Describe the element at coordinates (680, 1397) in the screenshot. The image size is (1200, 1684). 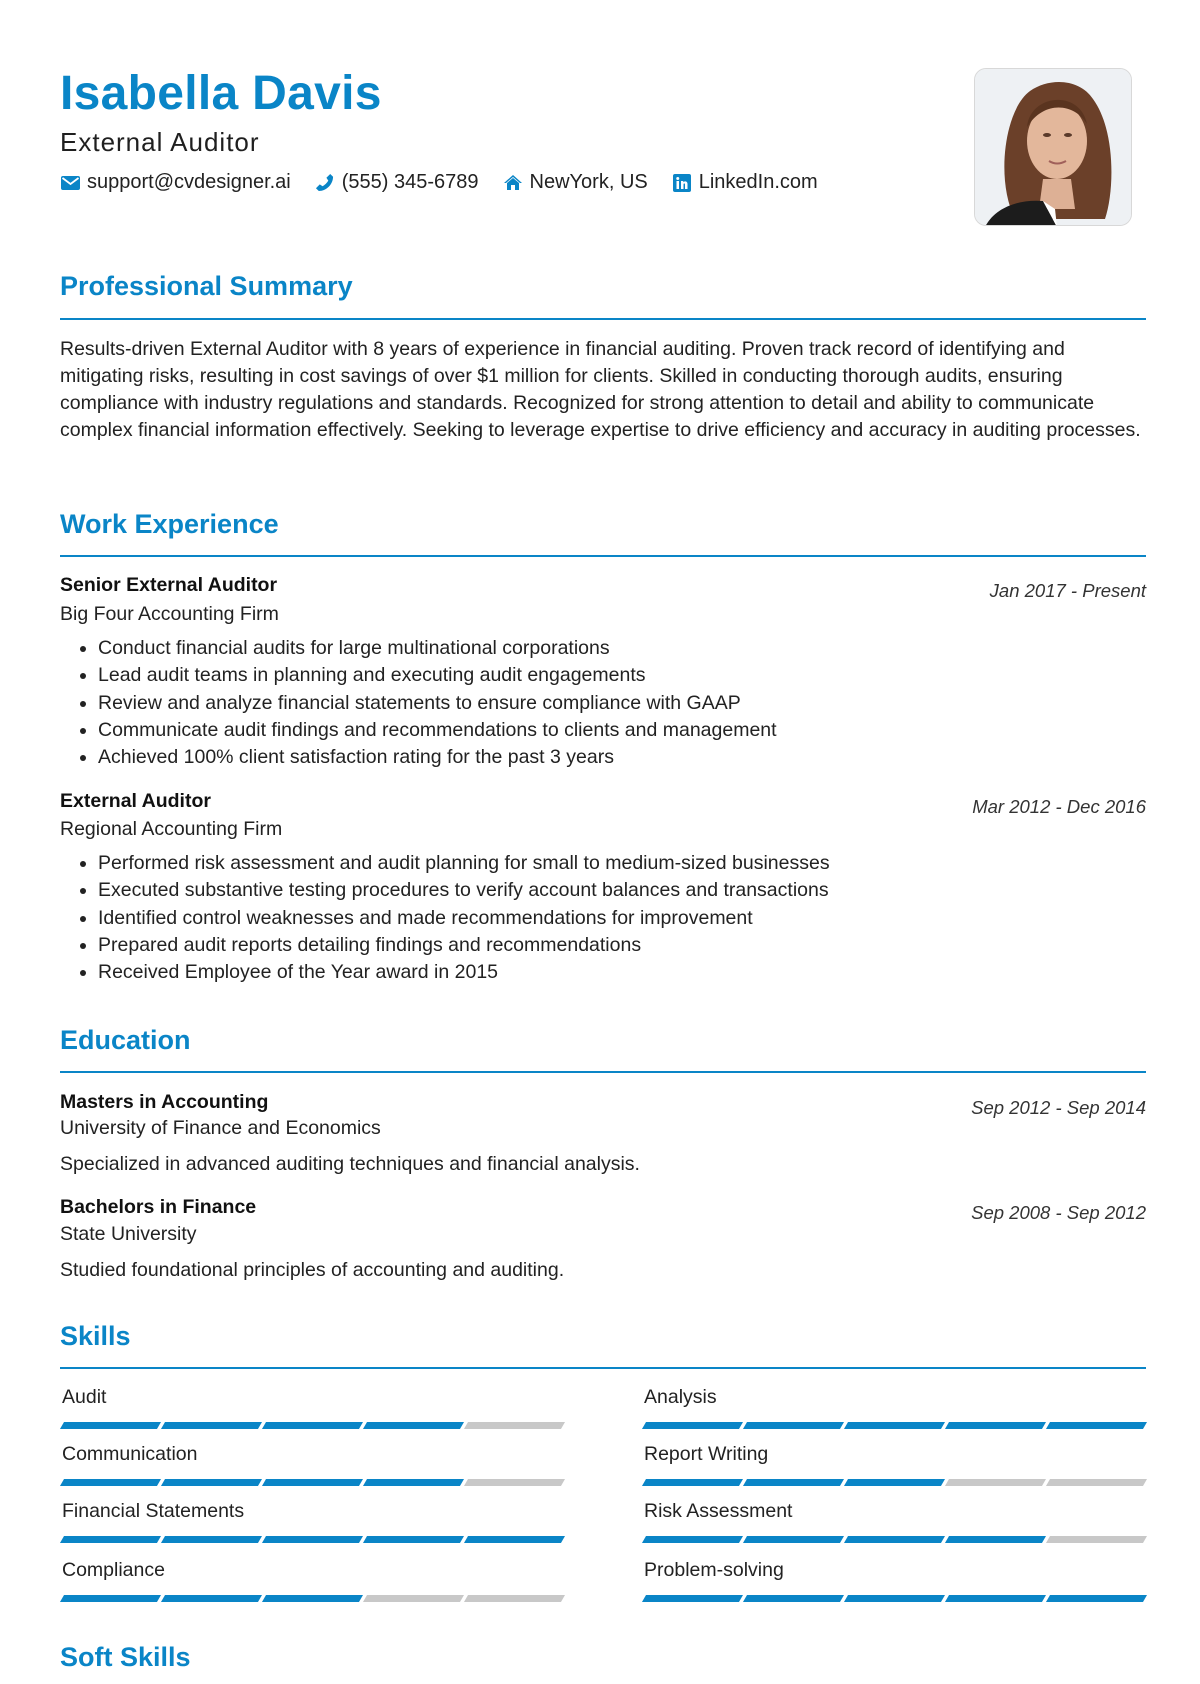
I see `skill-name: Analysis` at that location.